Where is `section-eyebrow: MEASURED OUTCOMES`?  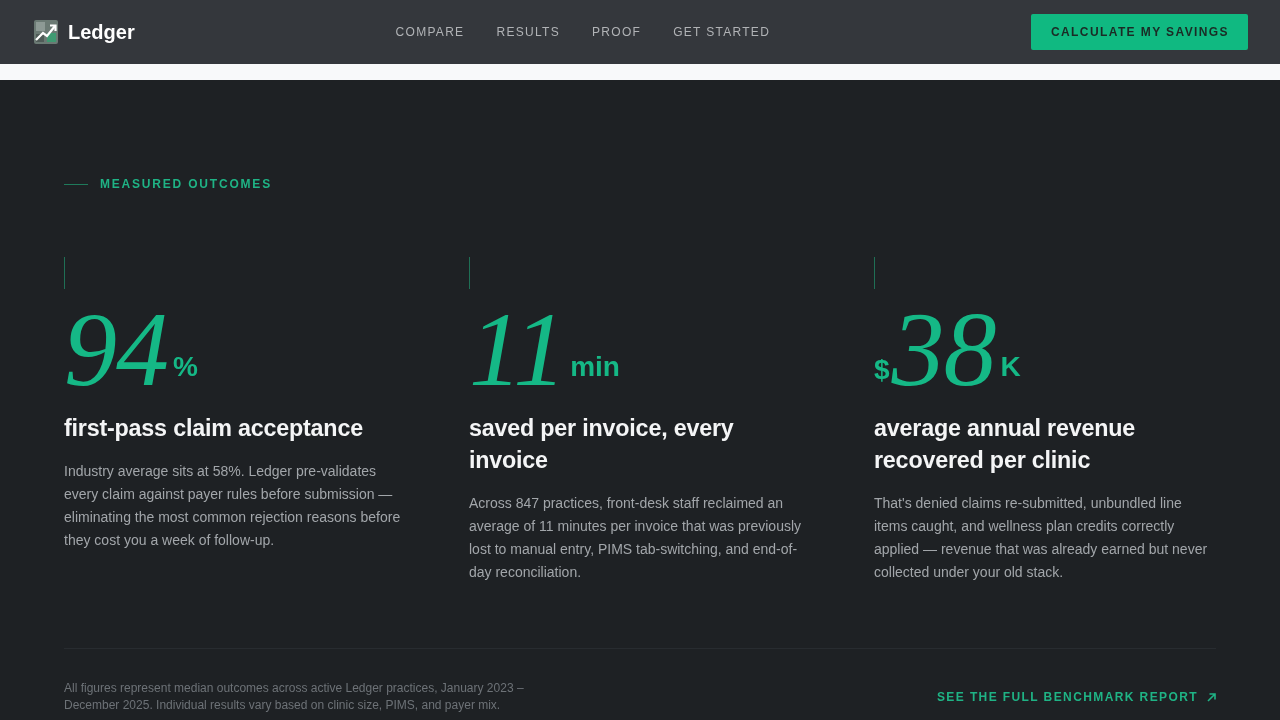
section-eyebrow: MEASURED OUTCOMES is located at coordinates (186, 184).